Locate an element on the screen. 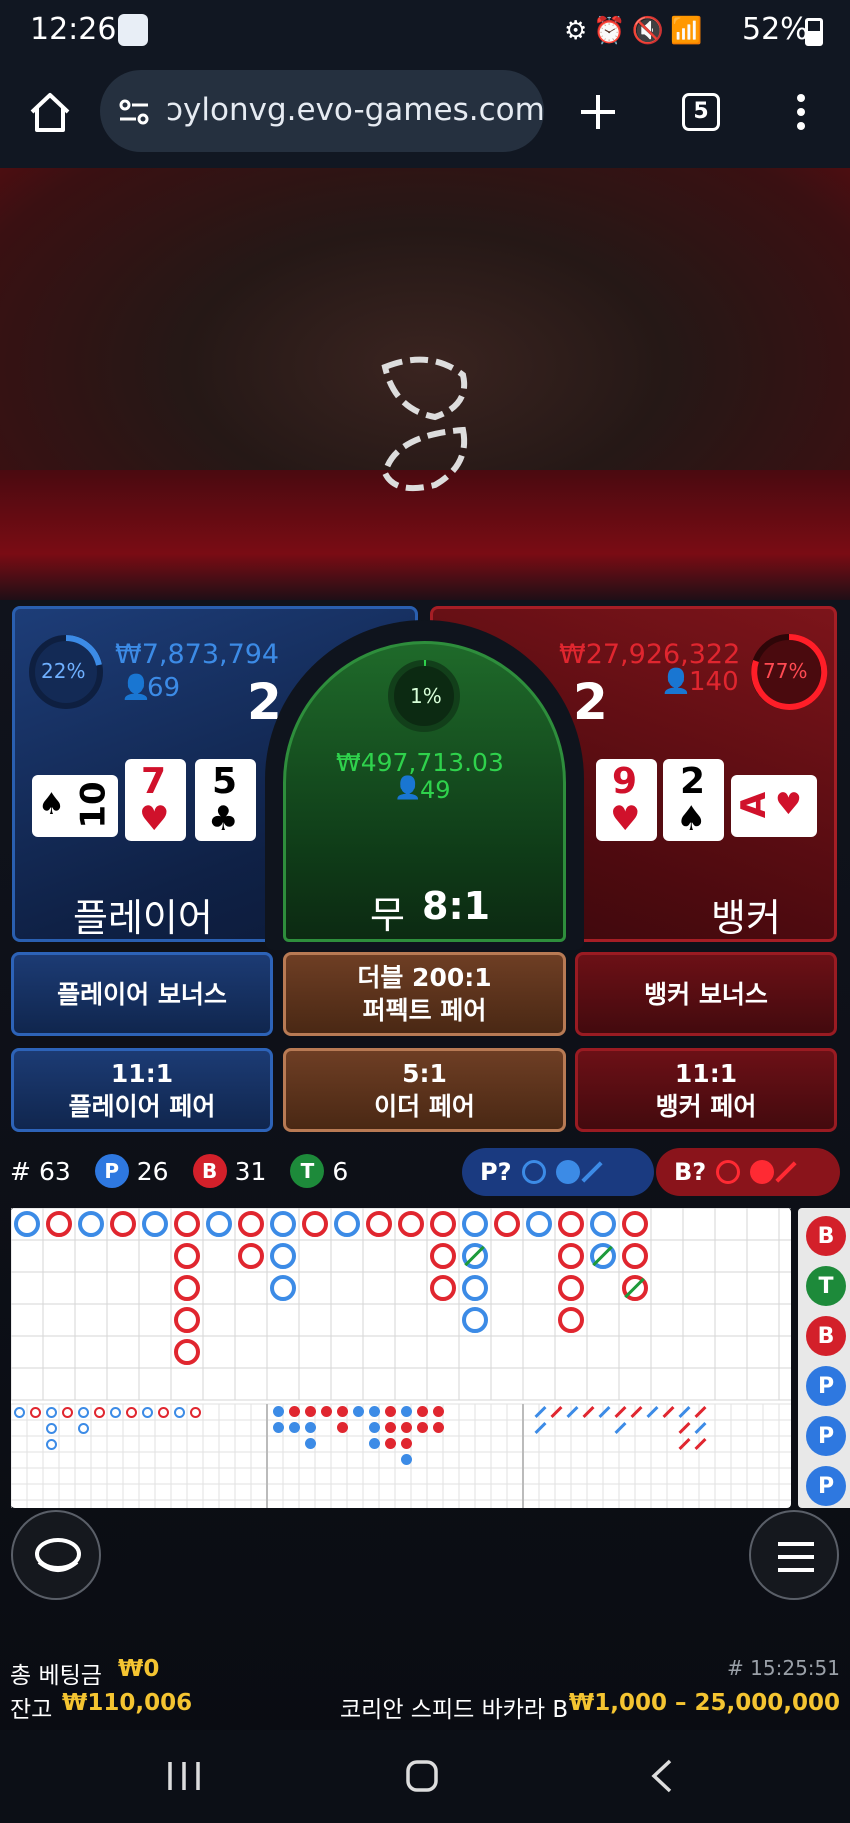 The image size is (850, 1823). status-icons: ⚙⏰🔇📶 is located at coordinates (636, 31).